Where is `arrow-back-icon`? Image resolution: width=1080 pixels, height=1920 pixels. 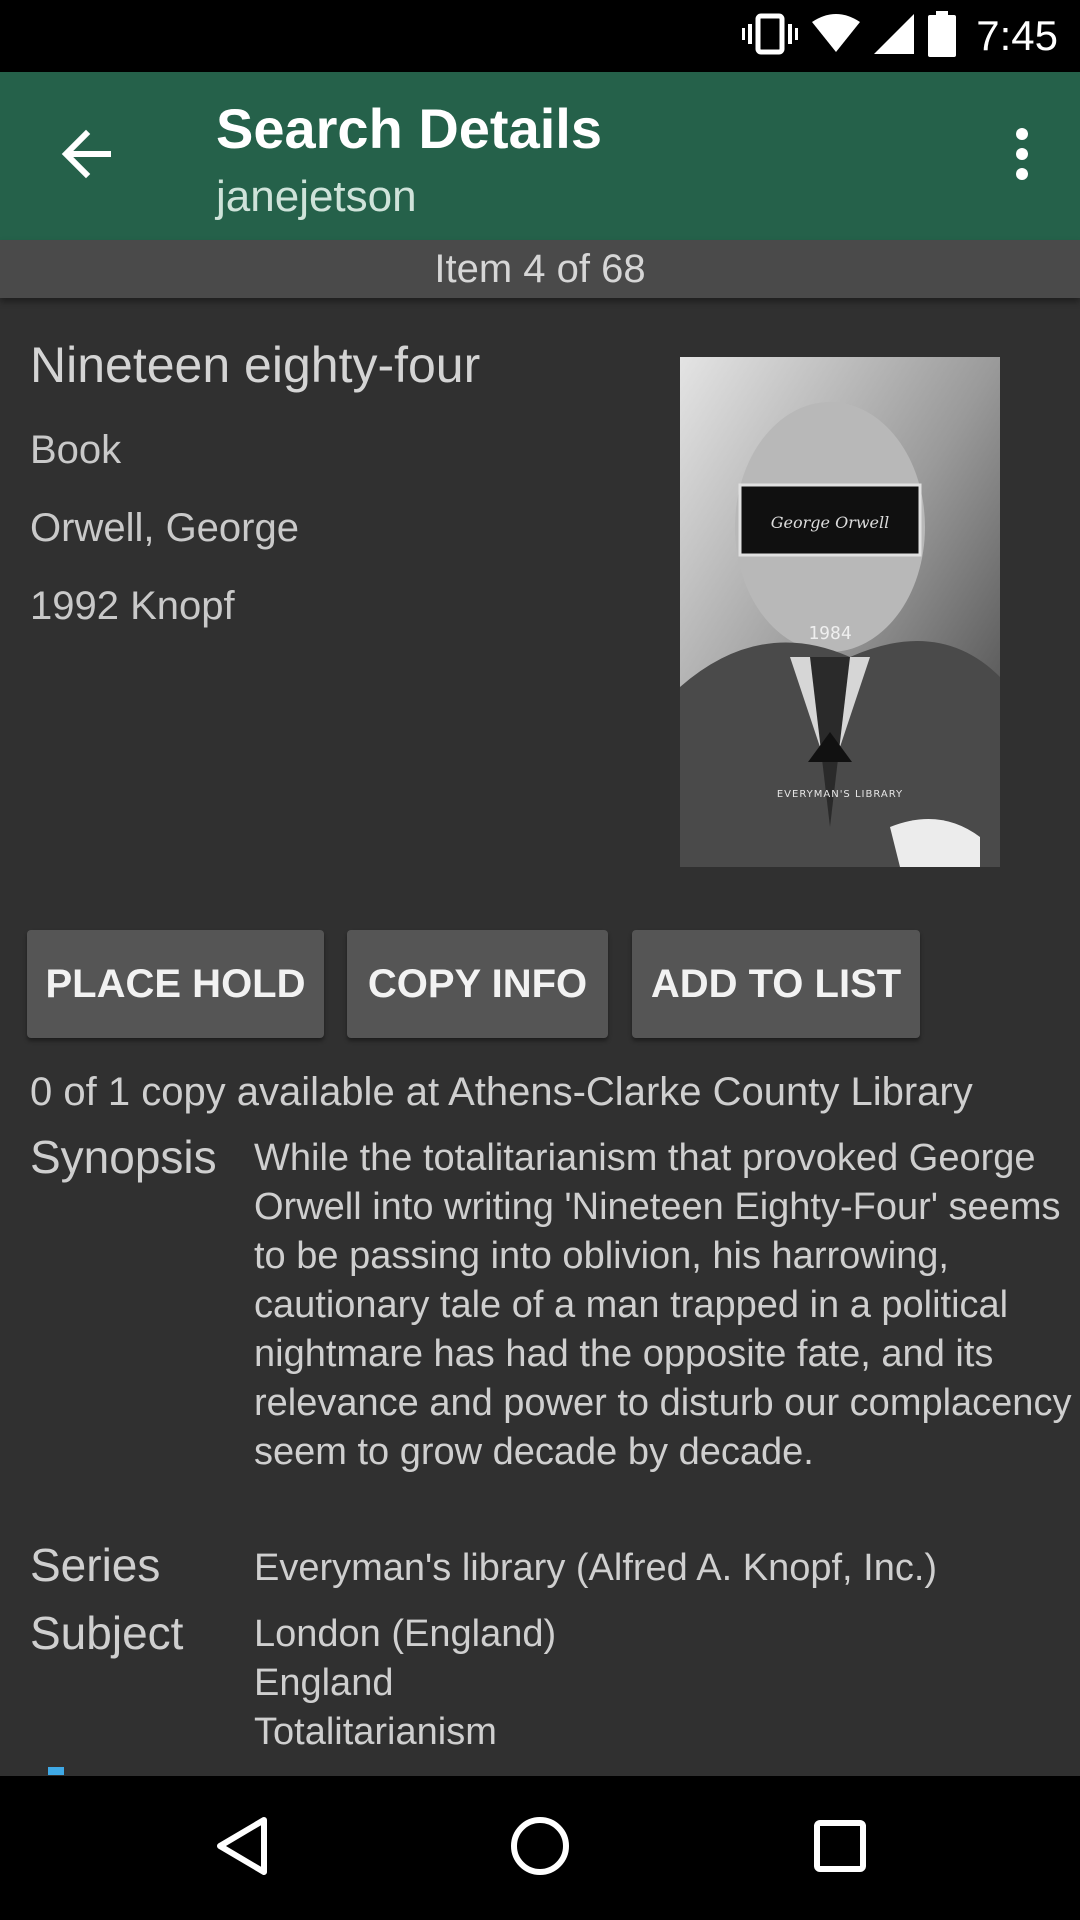 arrow-back-icon is located at coordinates (86, 156).